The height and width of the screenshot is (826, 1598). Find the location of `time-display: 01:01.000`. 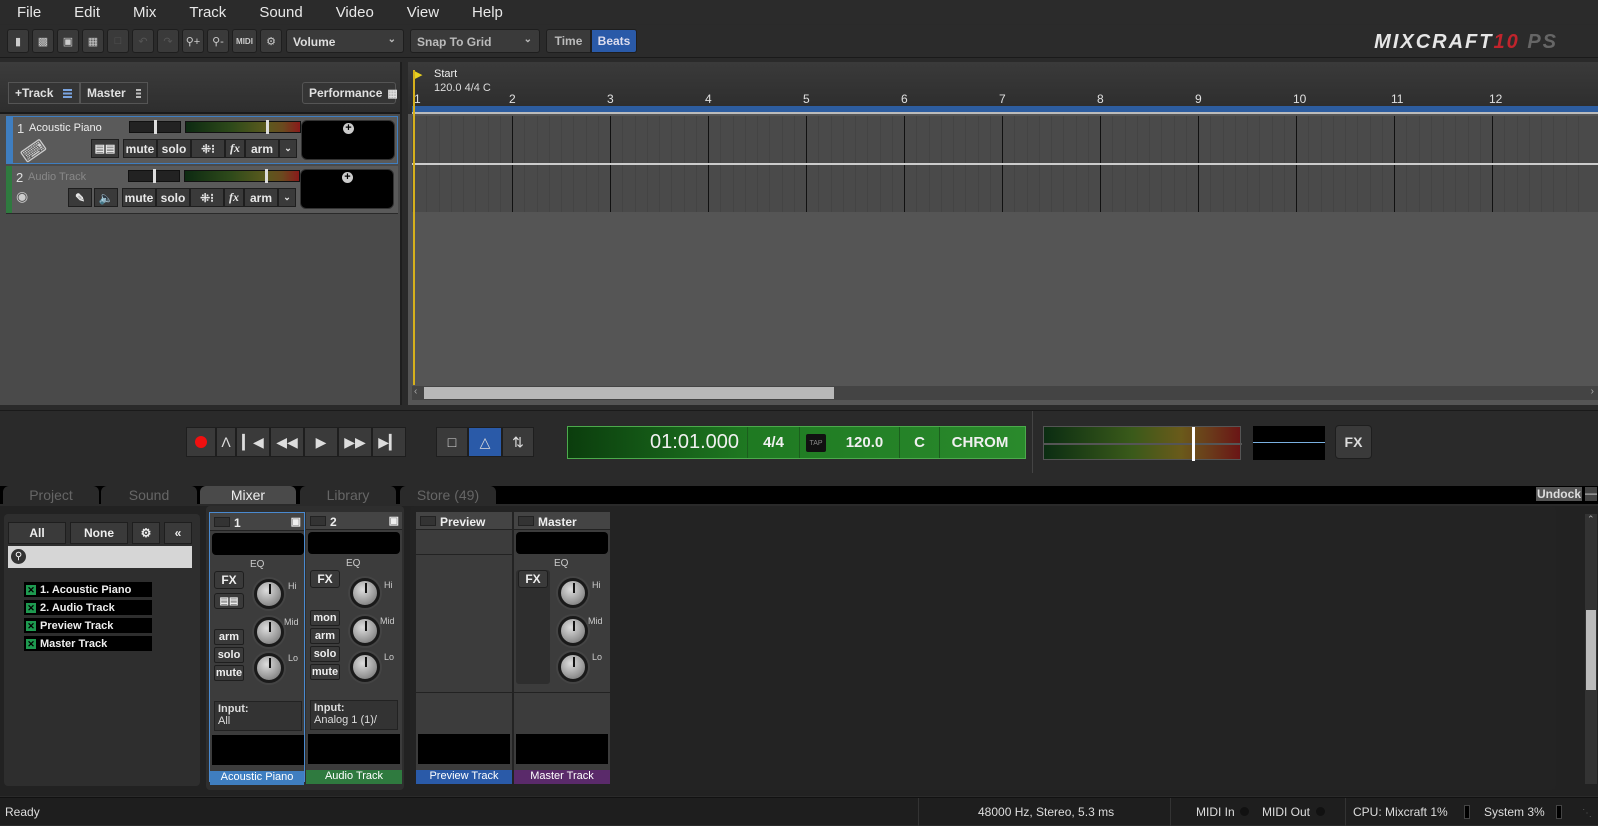

time-display: 01:01.000 is located at coordinates (658, 442).